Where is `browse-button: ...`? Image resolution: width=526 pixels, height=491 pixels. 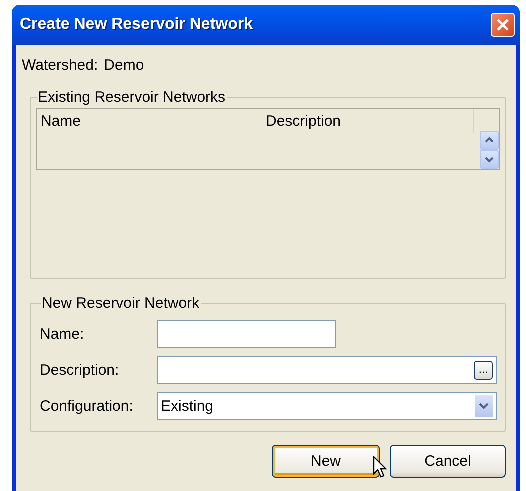
browse-button: ... is located at coordinates (483, 370).